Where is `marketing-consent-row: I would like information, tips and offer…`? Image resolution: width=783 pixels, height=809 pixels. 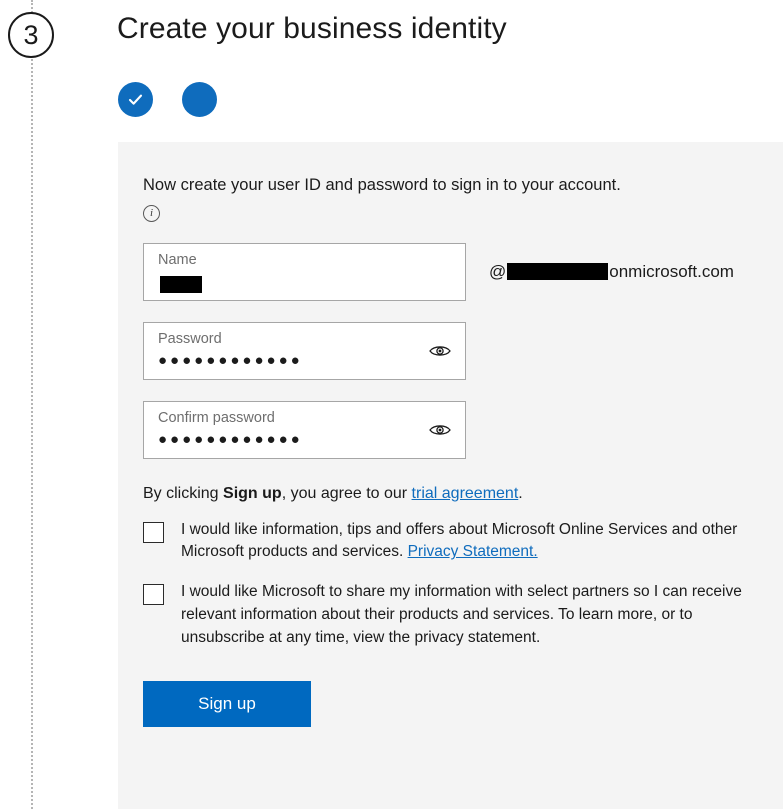
marketing-consent-row: I would like information, tips and offer… is located at coordinates (443, 542).